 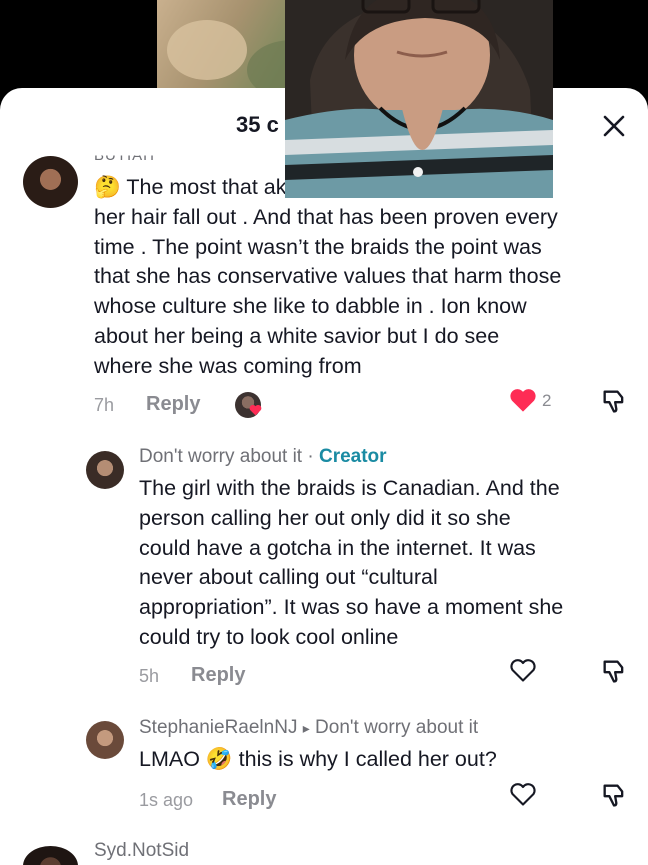 I want to click on comment-line: could try to look cool online, so click(x=269, y=636).